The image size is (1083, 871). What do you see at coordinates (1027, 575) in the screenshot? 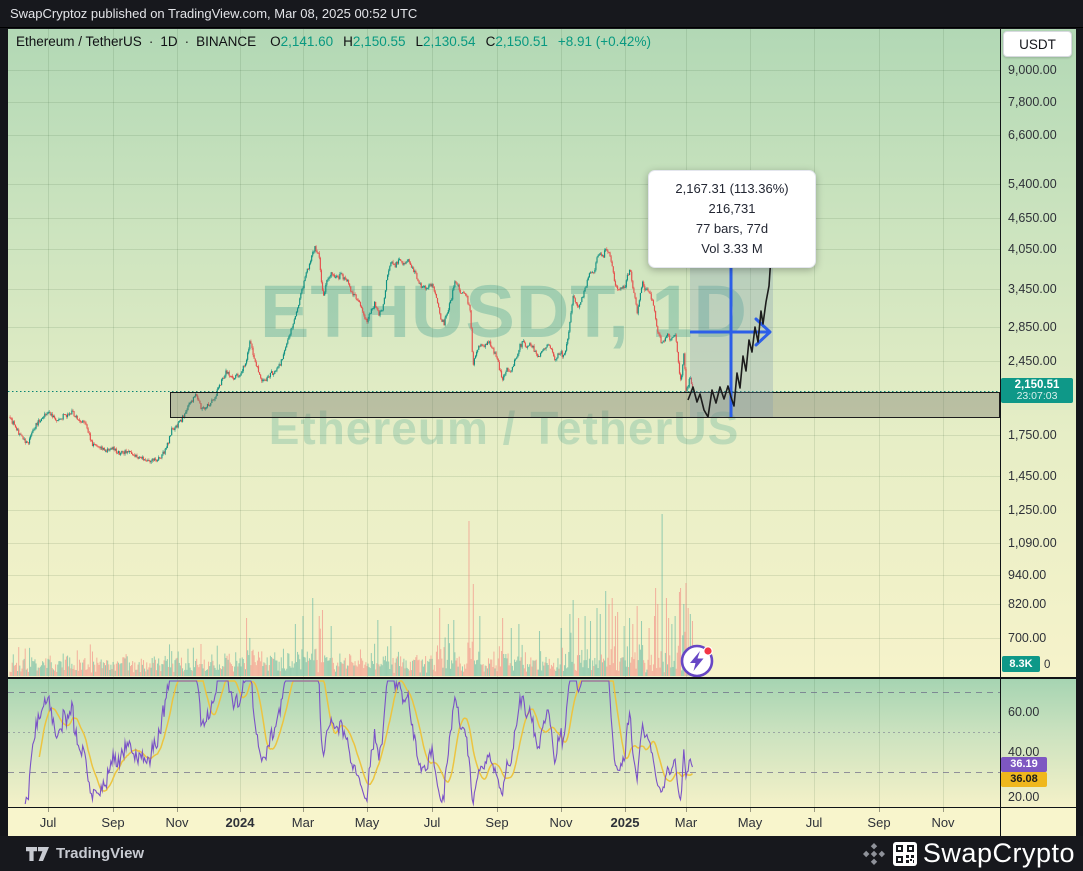
I see `price-axis-label: 940.00` at bounding box center [1027, 575].